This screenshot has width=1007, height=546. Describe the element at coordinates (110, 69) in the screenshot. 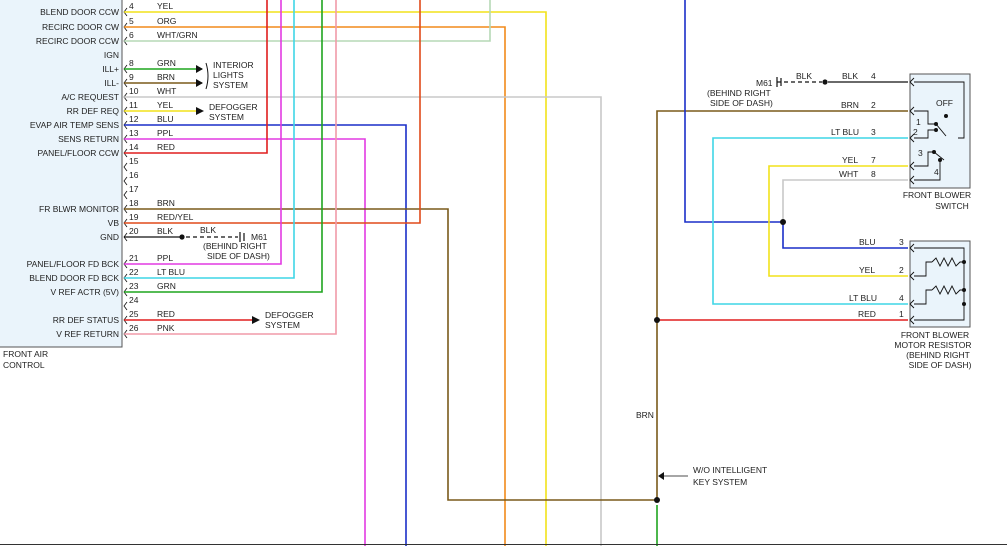

I see `pin-label-8: ILL+` at that location.